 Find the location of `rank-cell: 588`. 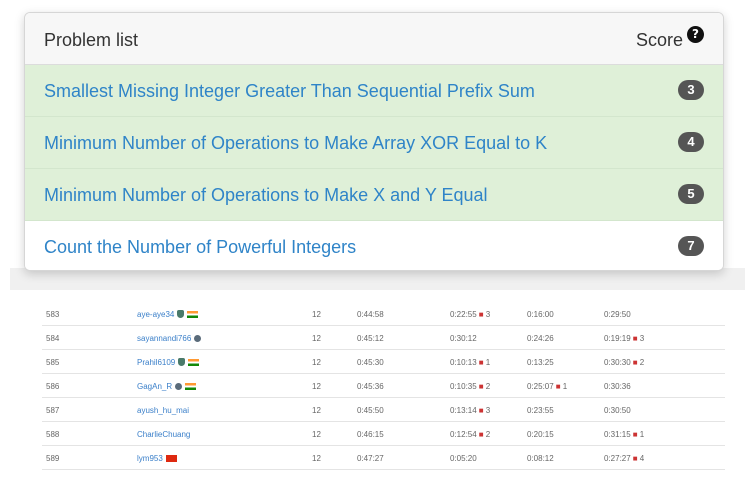

rank-cell: 588 is located at coordinates (53, 434).